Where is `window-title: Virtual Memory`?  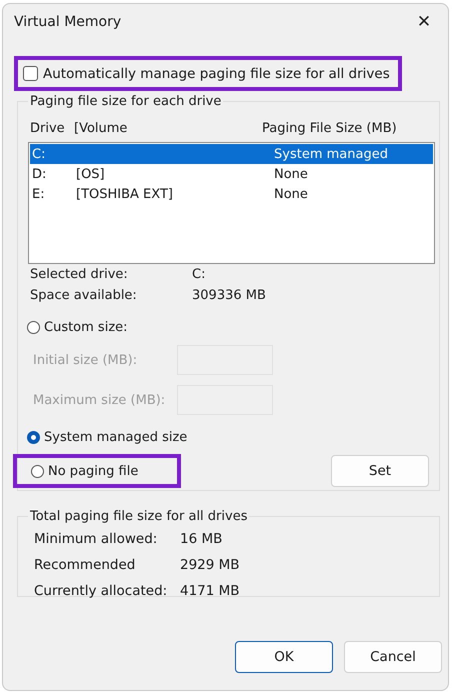
window-title: Virtual Memory is located at coordinates (68, 22).